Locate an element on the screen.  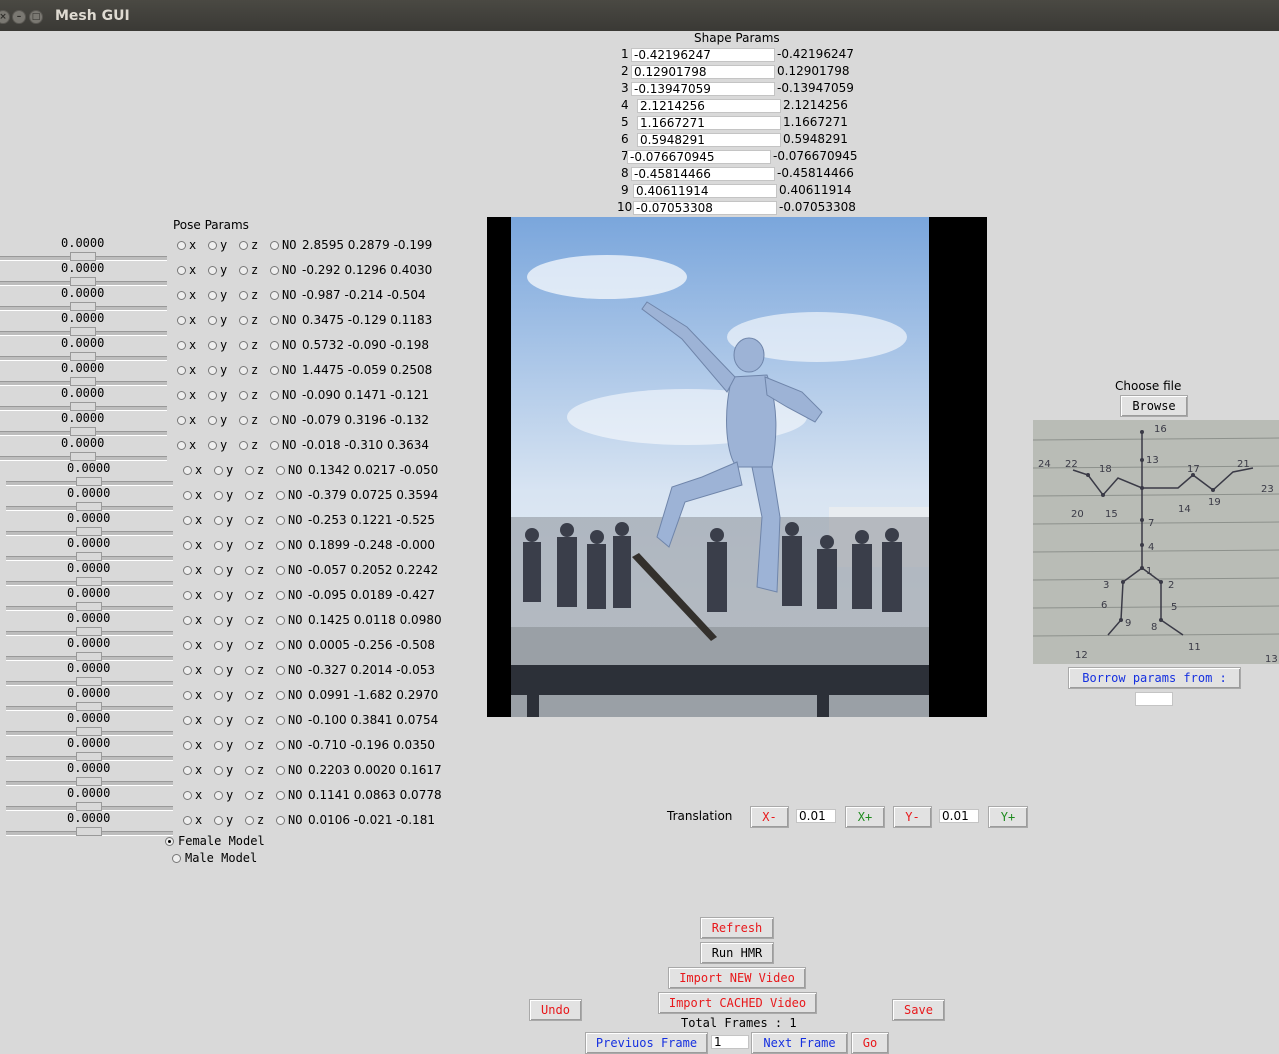
run-hmr-button: Run HMR is located at coordinates (737, 953).